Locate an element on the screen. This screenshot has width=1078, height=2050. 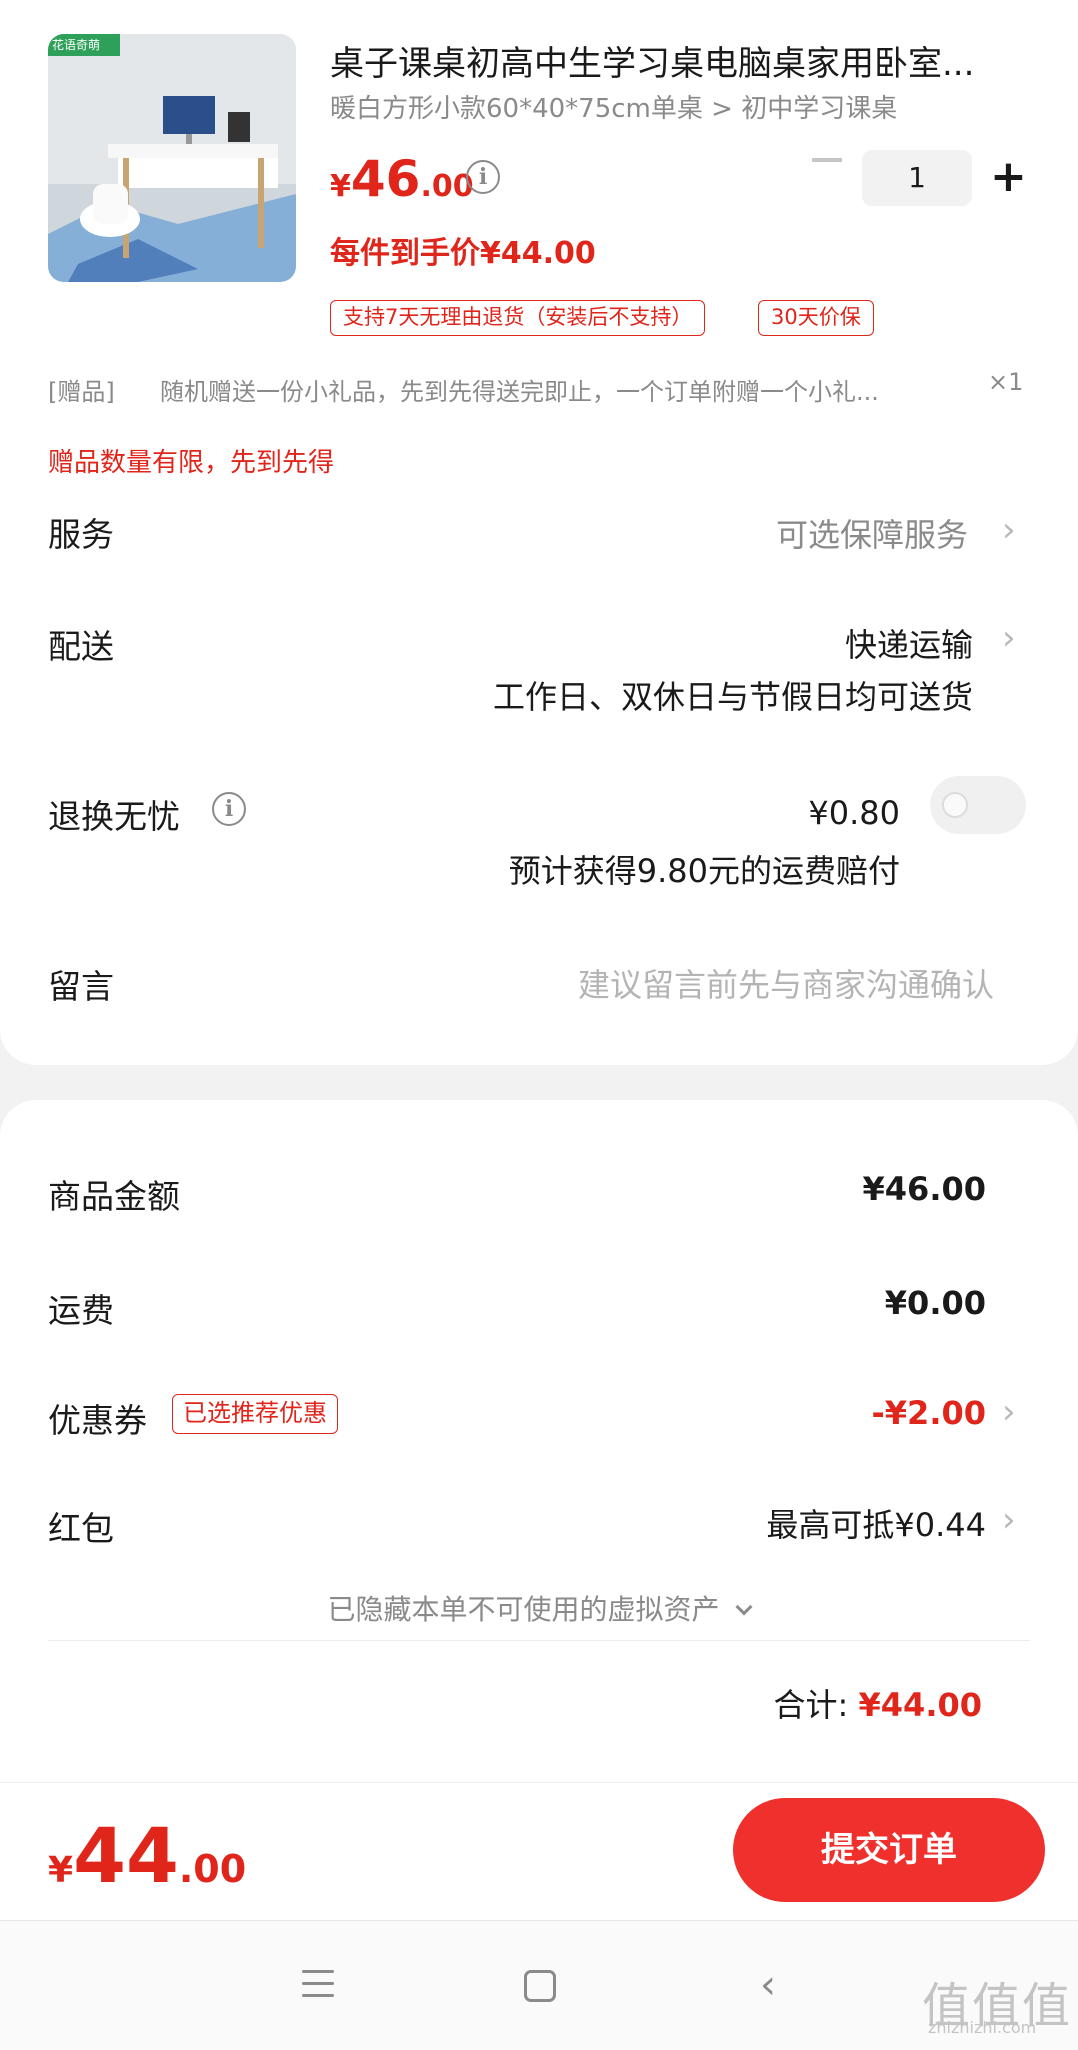
submit-order-button: 提交订单 is located at coordinates (889, 1850).